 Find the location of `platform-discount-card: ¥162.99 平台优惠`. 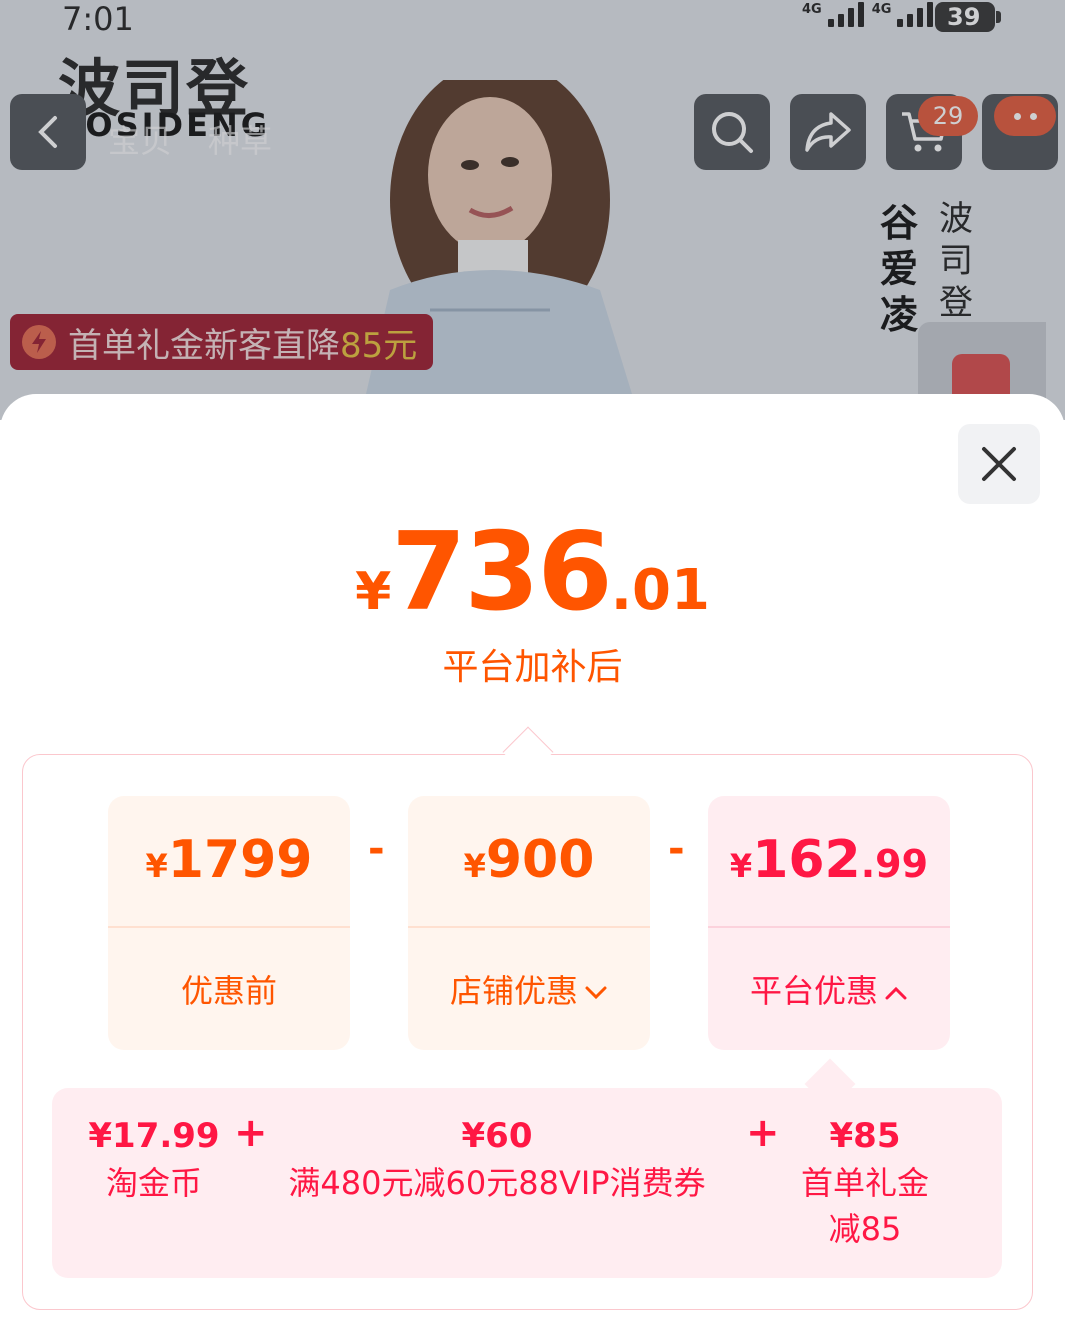

platform-discount-card: ¥162.99 平台优惠 is located at coordinates (829, 923).